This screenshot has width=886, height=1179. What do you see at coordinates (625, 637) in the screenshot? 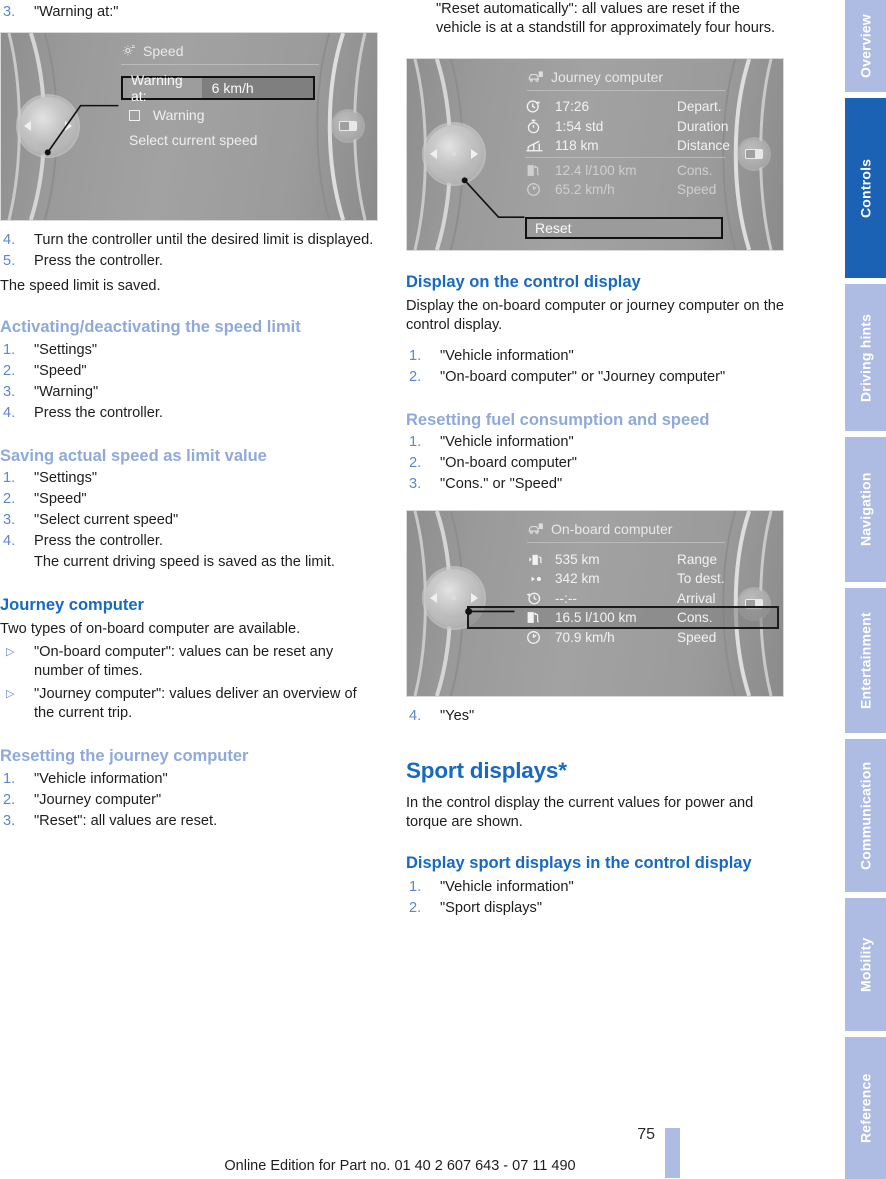
I see `display-row: 70.9 km/h Speed` at bounding box center [625, 637].